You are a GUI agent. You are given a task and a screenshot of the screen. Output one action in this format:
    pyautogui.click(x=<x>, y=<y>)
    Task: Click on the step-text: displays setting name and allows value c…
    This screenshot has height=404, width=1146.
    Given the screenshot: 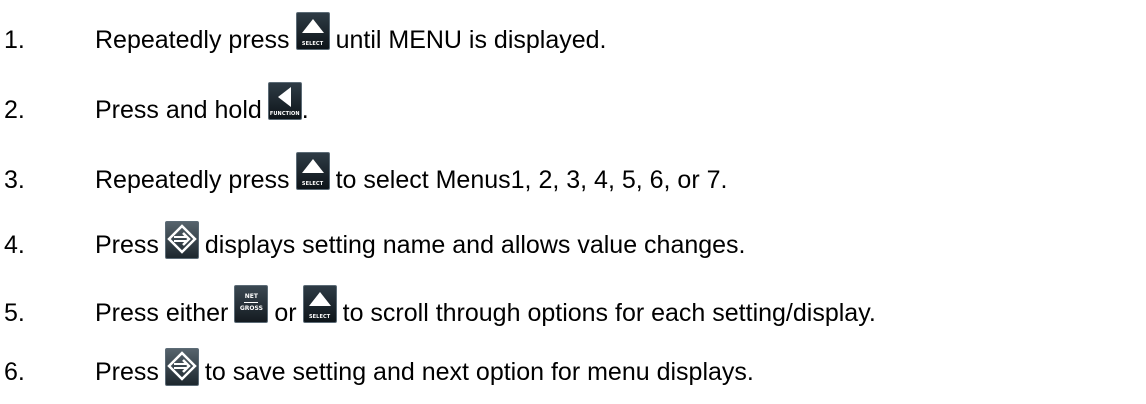 What is the action you would take?
    pyautogui.click(x=475, y=244)
    